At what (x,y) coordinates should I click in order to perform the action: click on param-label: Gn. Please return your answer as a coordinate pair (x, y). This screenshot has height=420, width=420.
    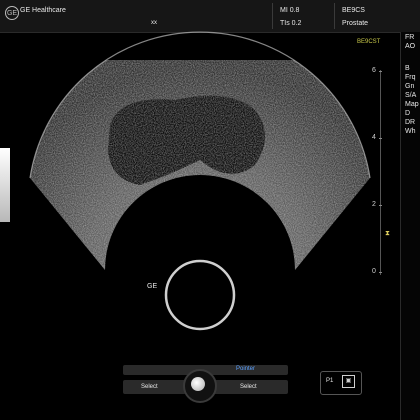
    Looking at the image, I should click on (410, 86).